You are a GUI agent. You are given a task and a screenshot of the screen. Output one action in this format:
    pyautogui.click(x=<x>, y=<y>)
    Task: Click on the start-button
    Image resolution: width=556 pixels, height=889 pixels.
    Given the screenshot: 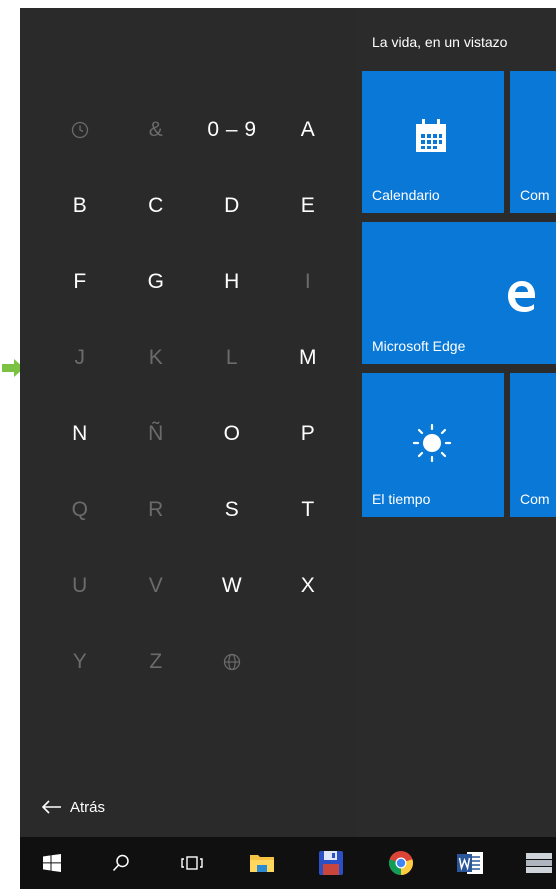 What is the action you would take?
    pyautogui.click(x=52, y=863)
    